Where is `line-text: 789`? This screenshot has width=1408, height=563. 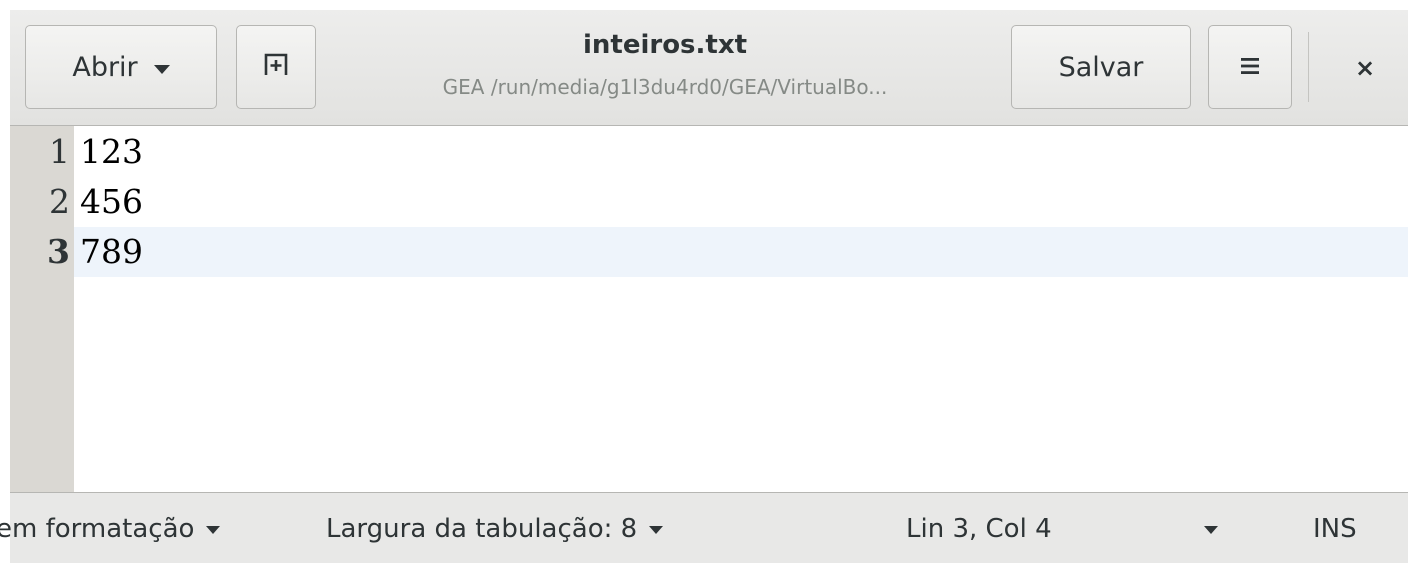
line-text: 789 is located at coordinates (111, 252).